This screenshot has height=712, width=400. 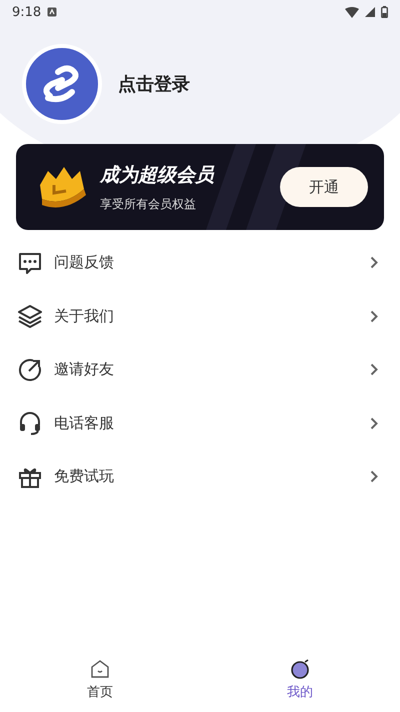 I want to click on vip-subtitle: 享受所有会员权益, so click(x=148, y=204).